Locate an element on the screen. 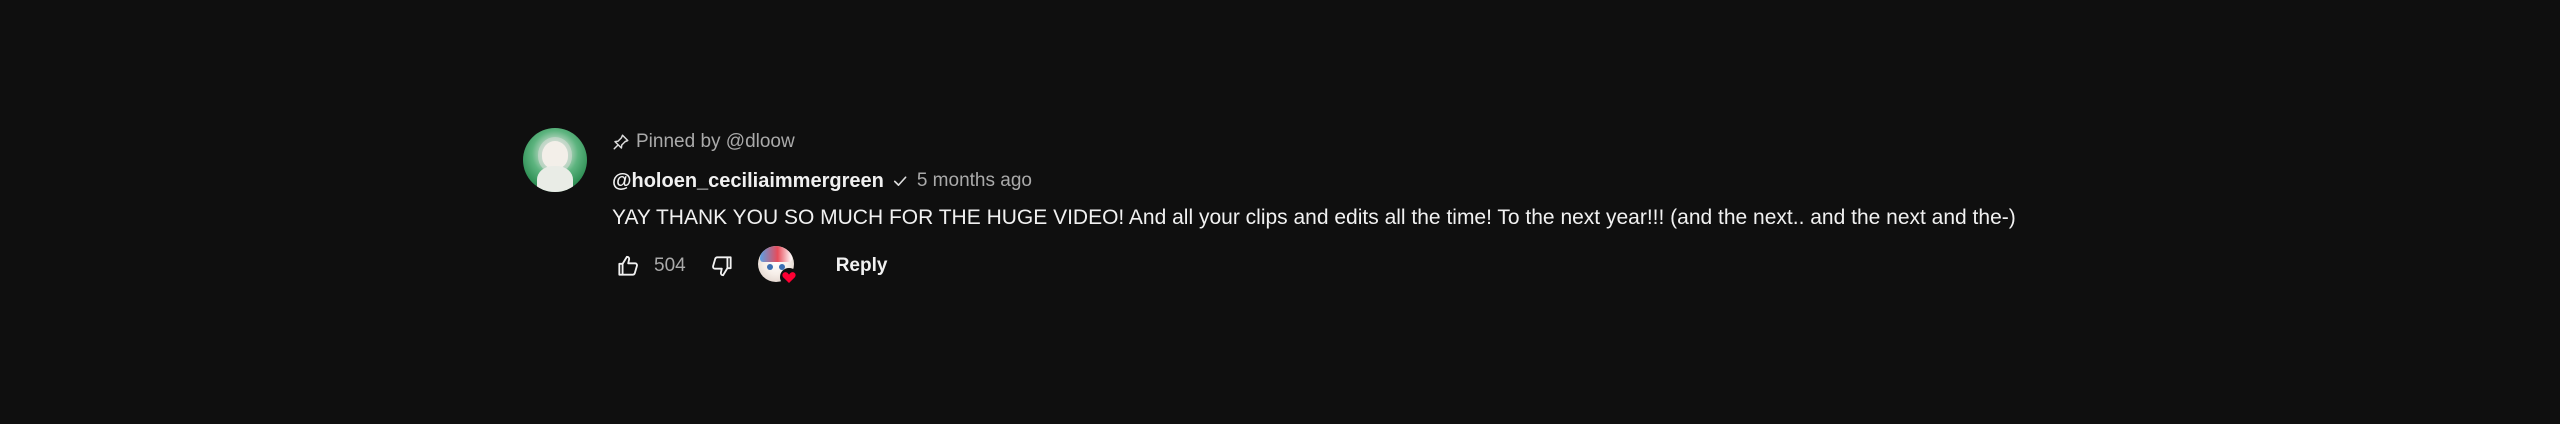  creator-heart-badge is located at coordinates (777, 266).